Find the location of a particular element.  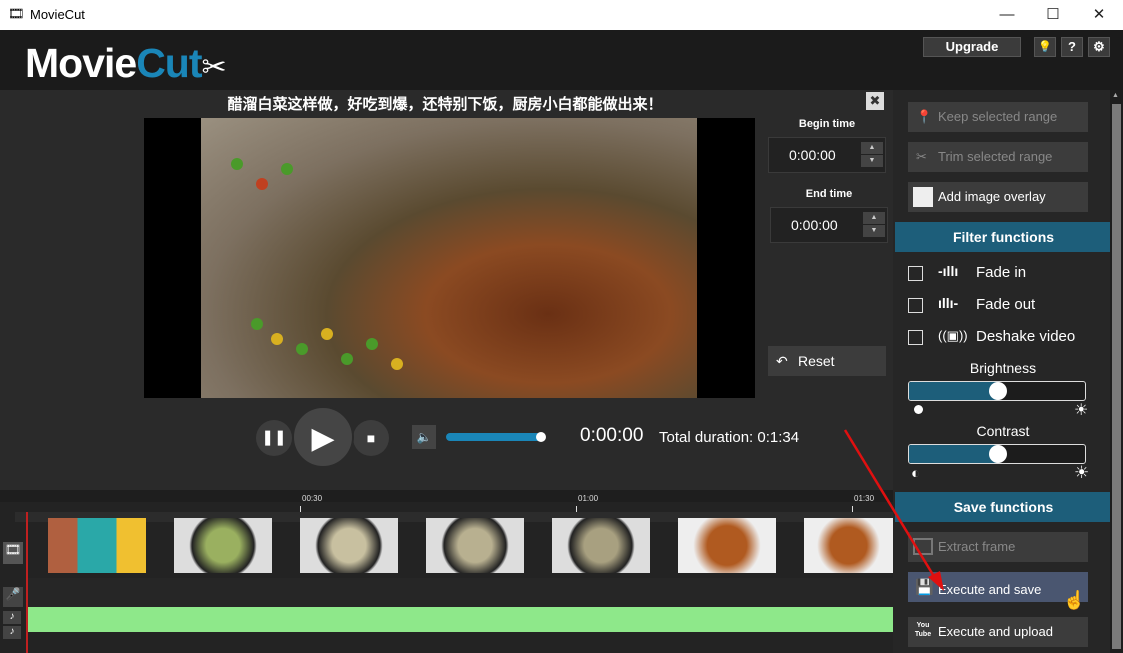

begin-time-label: Begin time is located at coordinates (827, 124).